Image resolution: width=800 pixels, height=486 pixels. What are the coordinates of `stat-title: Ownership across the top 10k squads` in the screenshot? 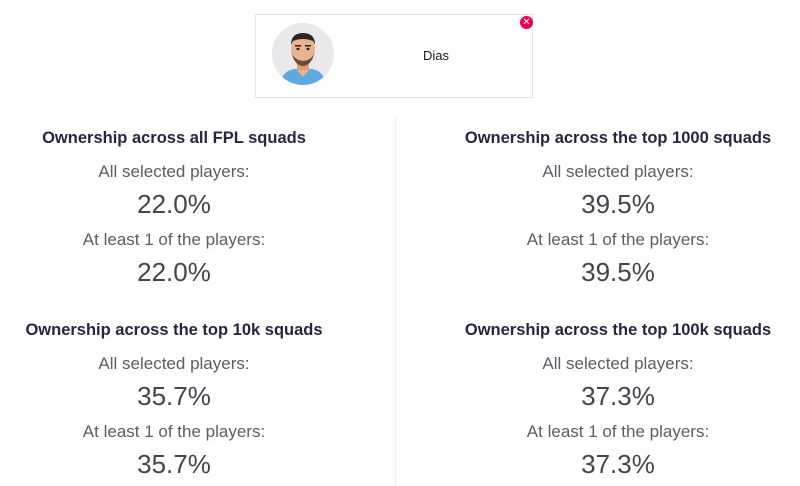 It's located at (174, 330).